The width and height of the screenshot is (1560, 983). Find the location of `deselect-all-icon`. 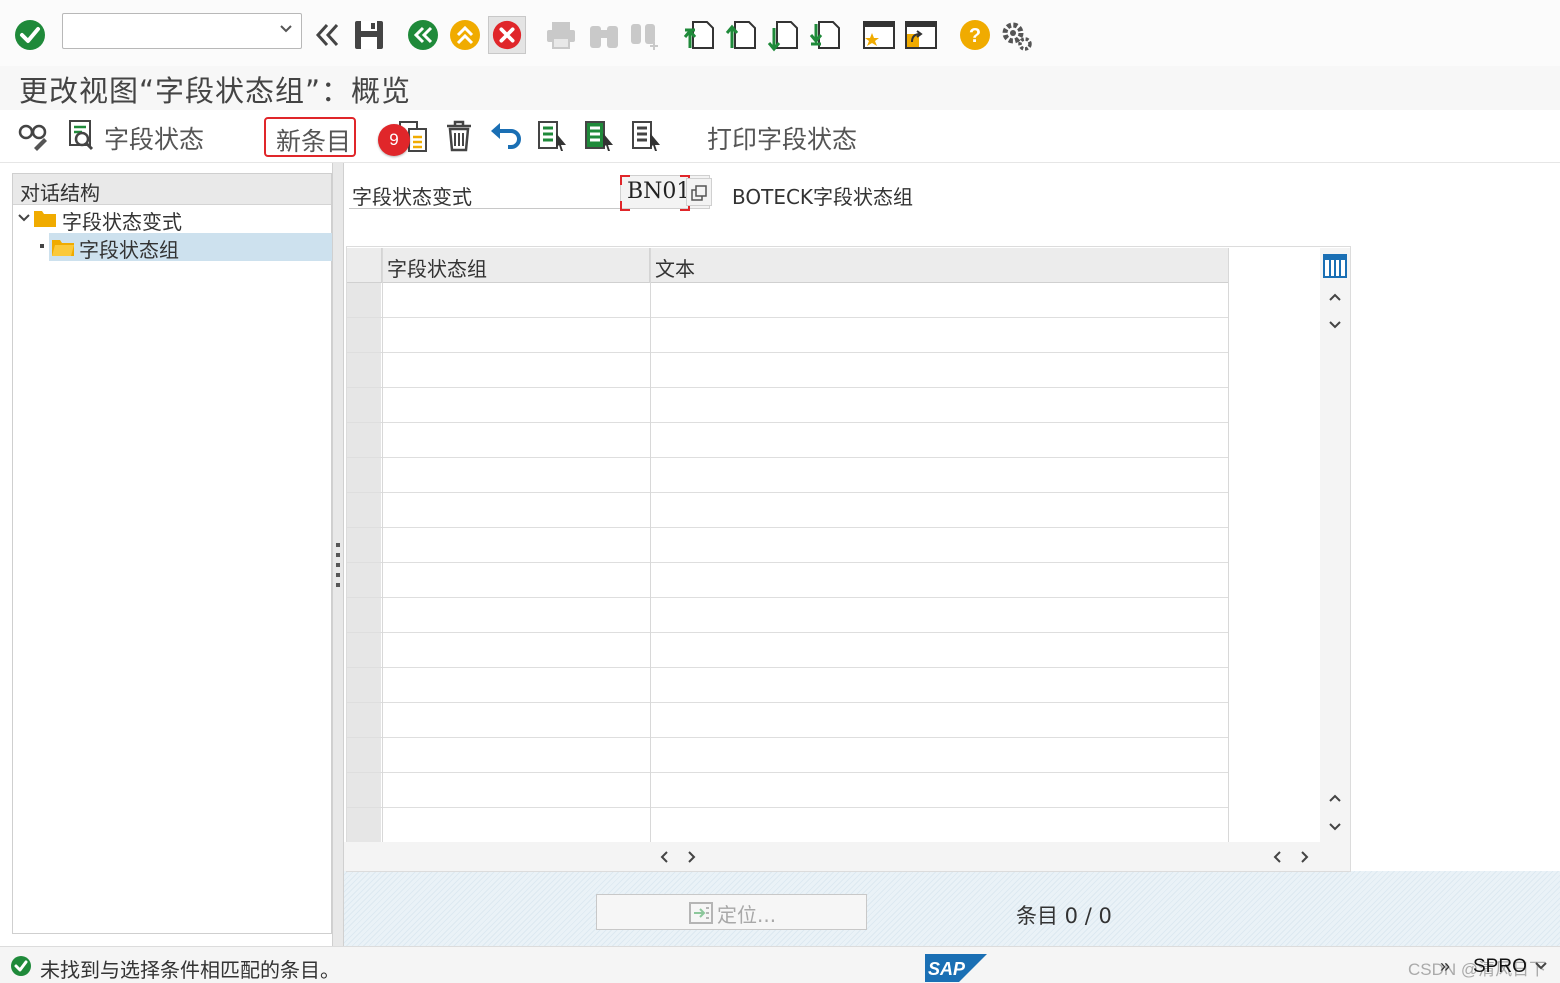

deselect-all-icon is located at coordinates (647, 136).